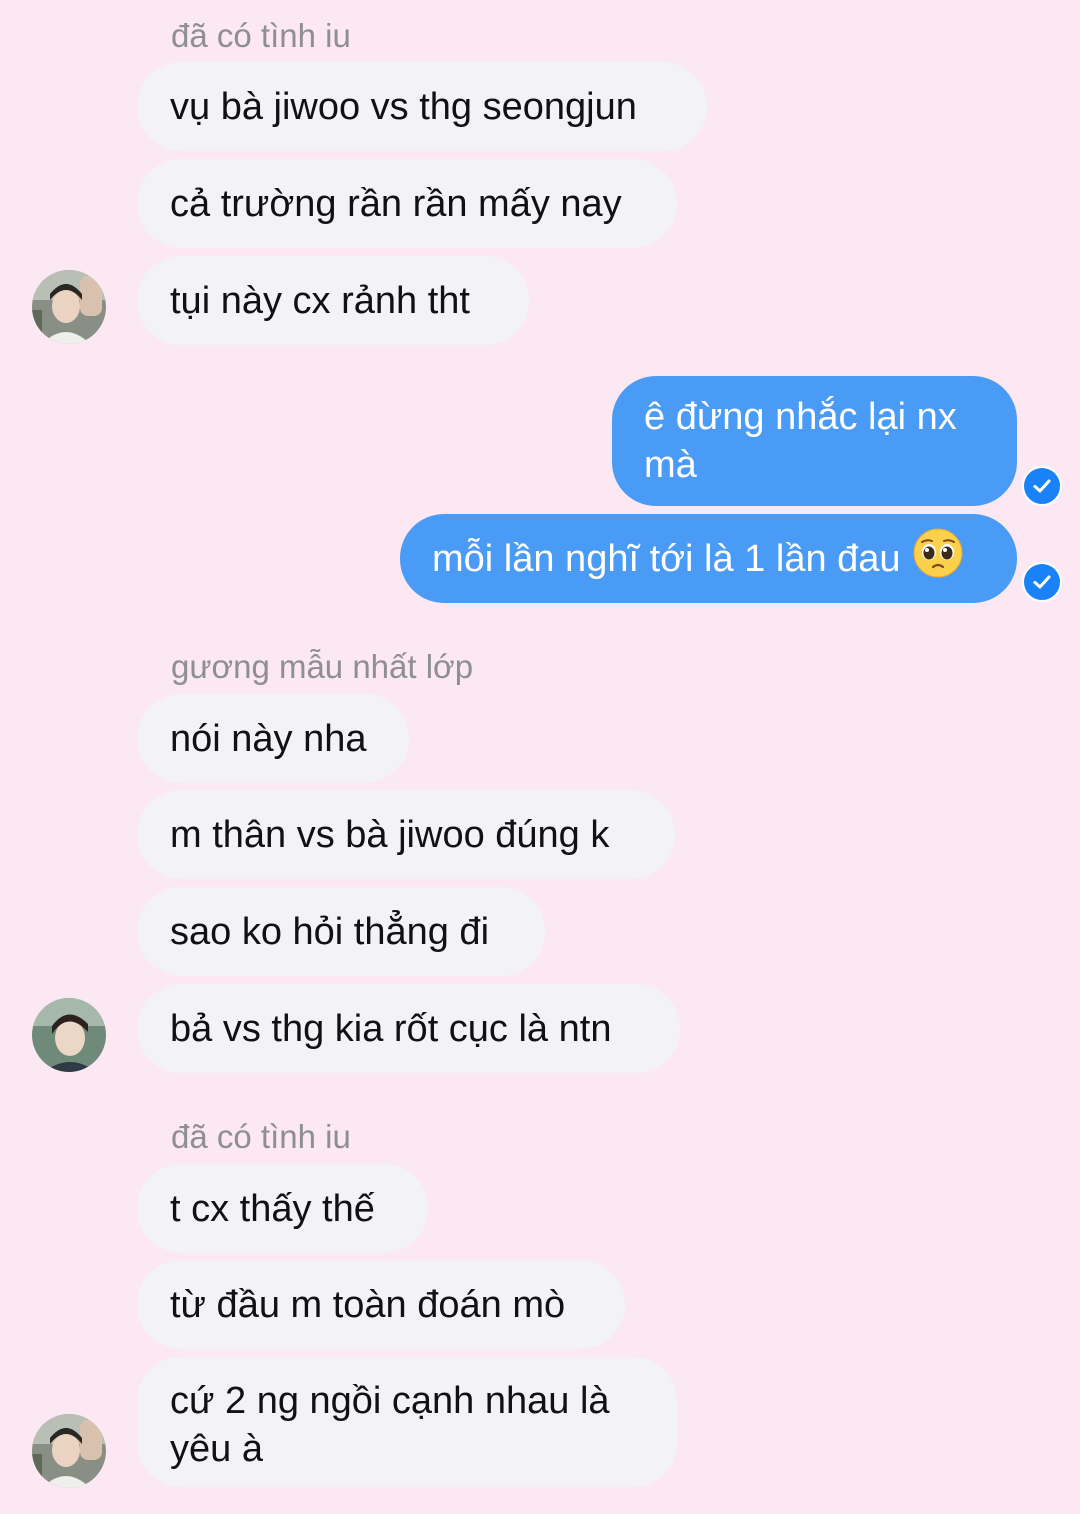 This screenshot has width=1080, height=1514. I want to click on message-bubble-incoming: cứ 2 ng ngồi cạnh nhau là yêu à, so click(407, 1422).